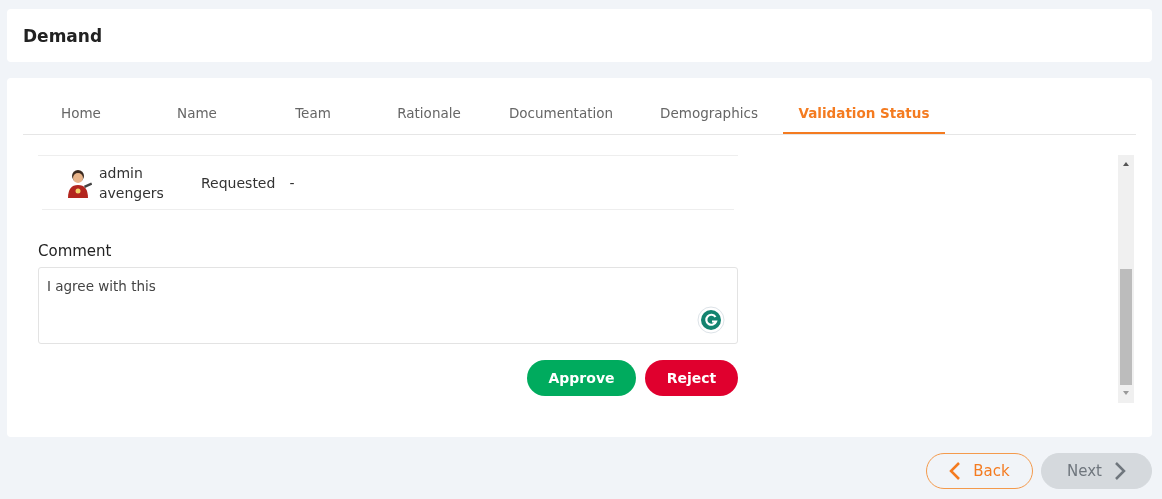  I want to click on tab: Home, so click(81, 114).